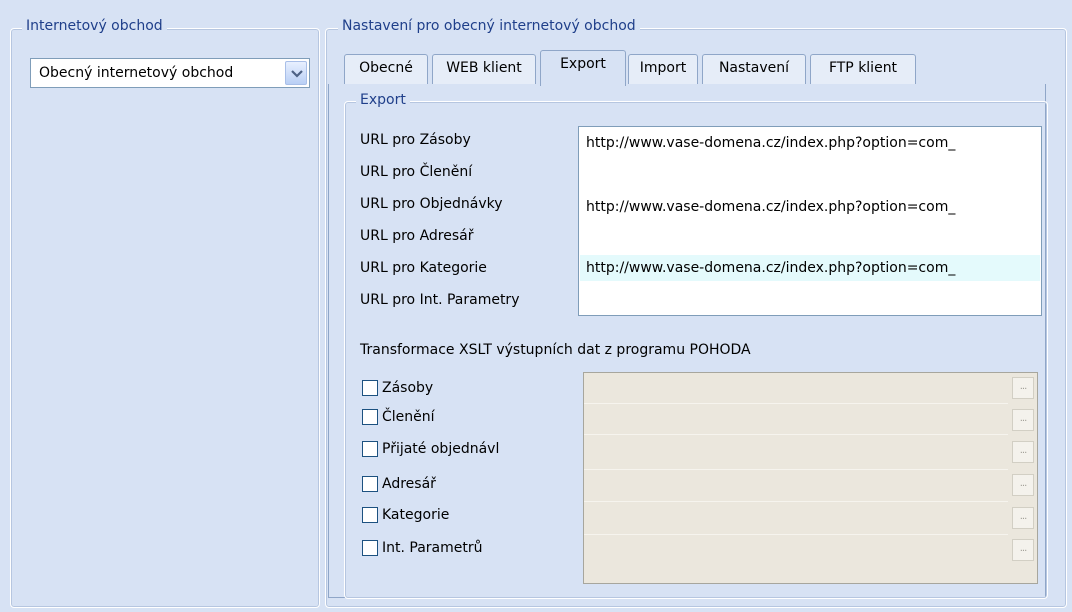 The height and width of the screenshot is (612, 1072). What do you see at coordinates (370, 388) in the screenshot?
I see `xslt-checkbox-zasoby` at bounding box center [370, 388].